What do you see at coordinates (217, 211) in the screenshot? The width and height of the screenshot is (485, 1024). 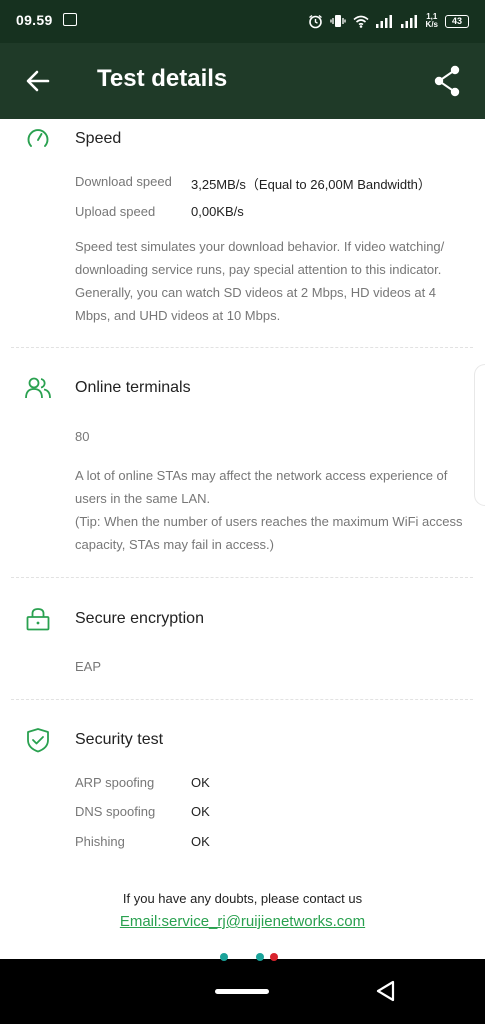 I see `upload-speed-value: 0,00KB/s` at bounding box center [217, 211].